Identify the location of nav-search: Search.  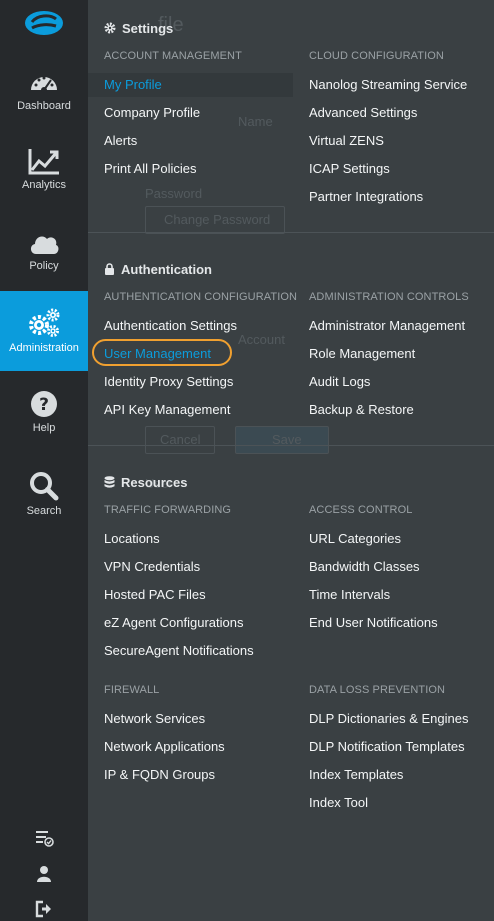
(44, 507).